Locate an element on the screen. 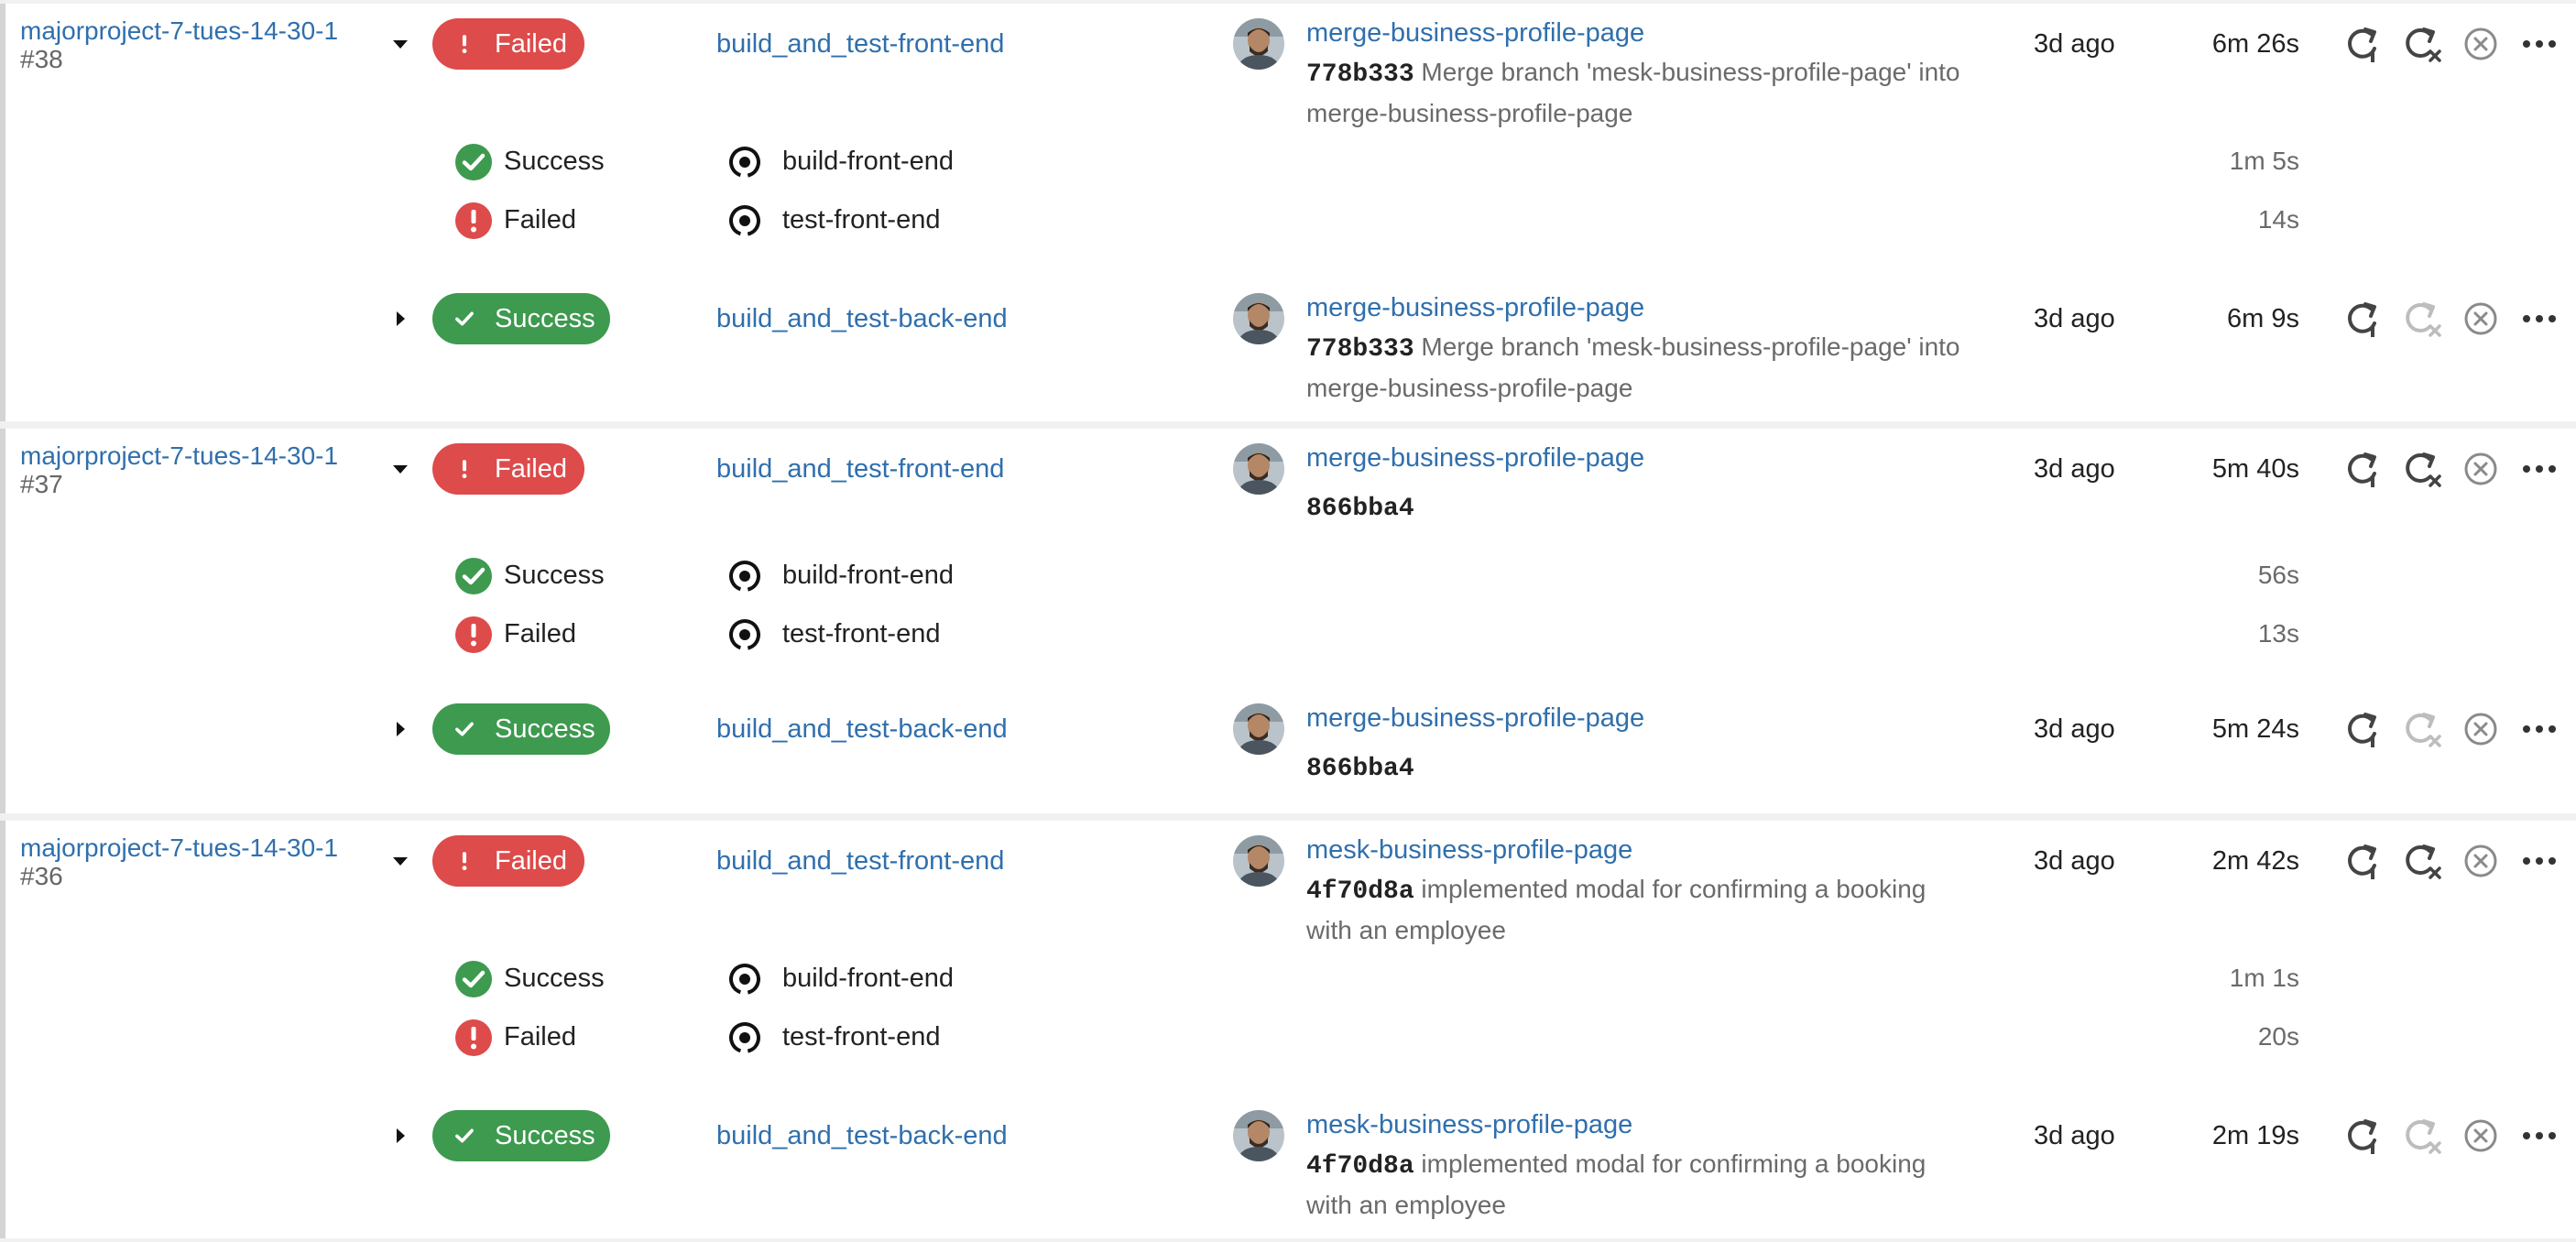 This screenshot has width=2576, height=1242. pipeline-run-link: majorproject-7-tues-14-30-1 #38 is located at coordinates (185, 44).